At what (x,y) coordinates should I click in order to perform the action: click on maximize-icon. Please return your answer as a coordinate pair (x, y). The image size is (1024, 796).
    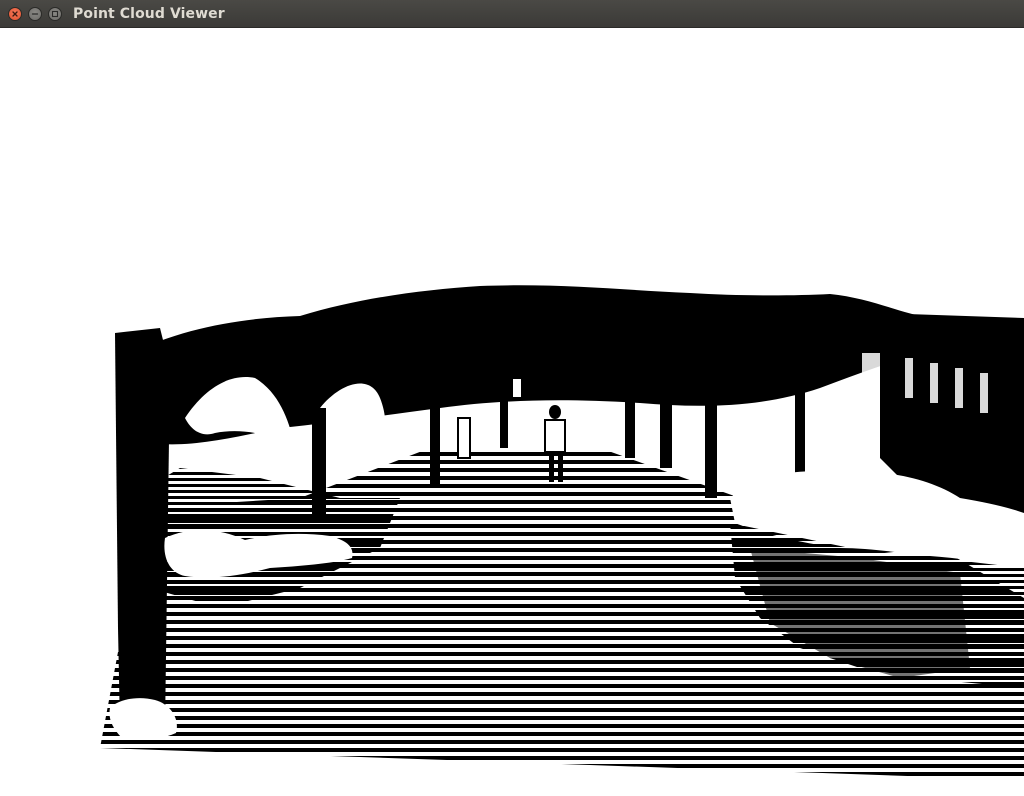
    Looking at the image, I should click on (55, 14).